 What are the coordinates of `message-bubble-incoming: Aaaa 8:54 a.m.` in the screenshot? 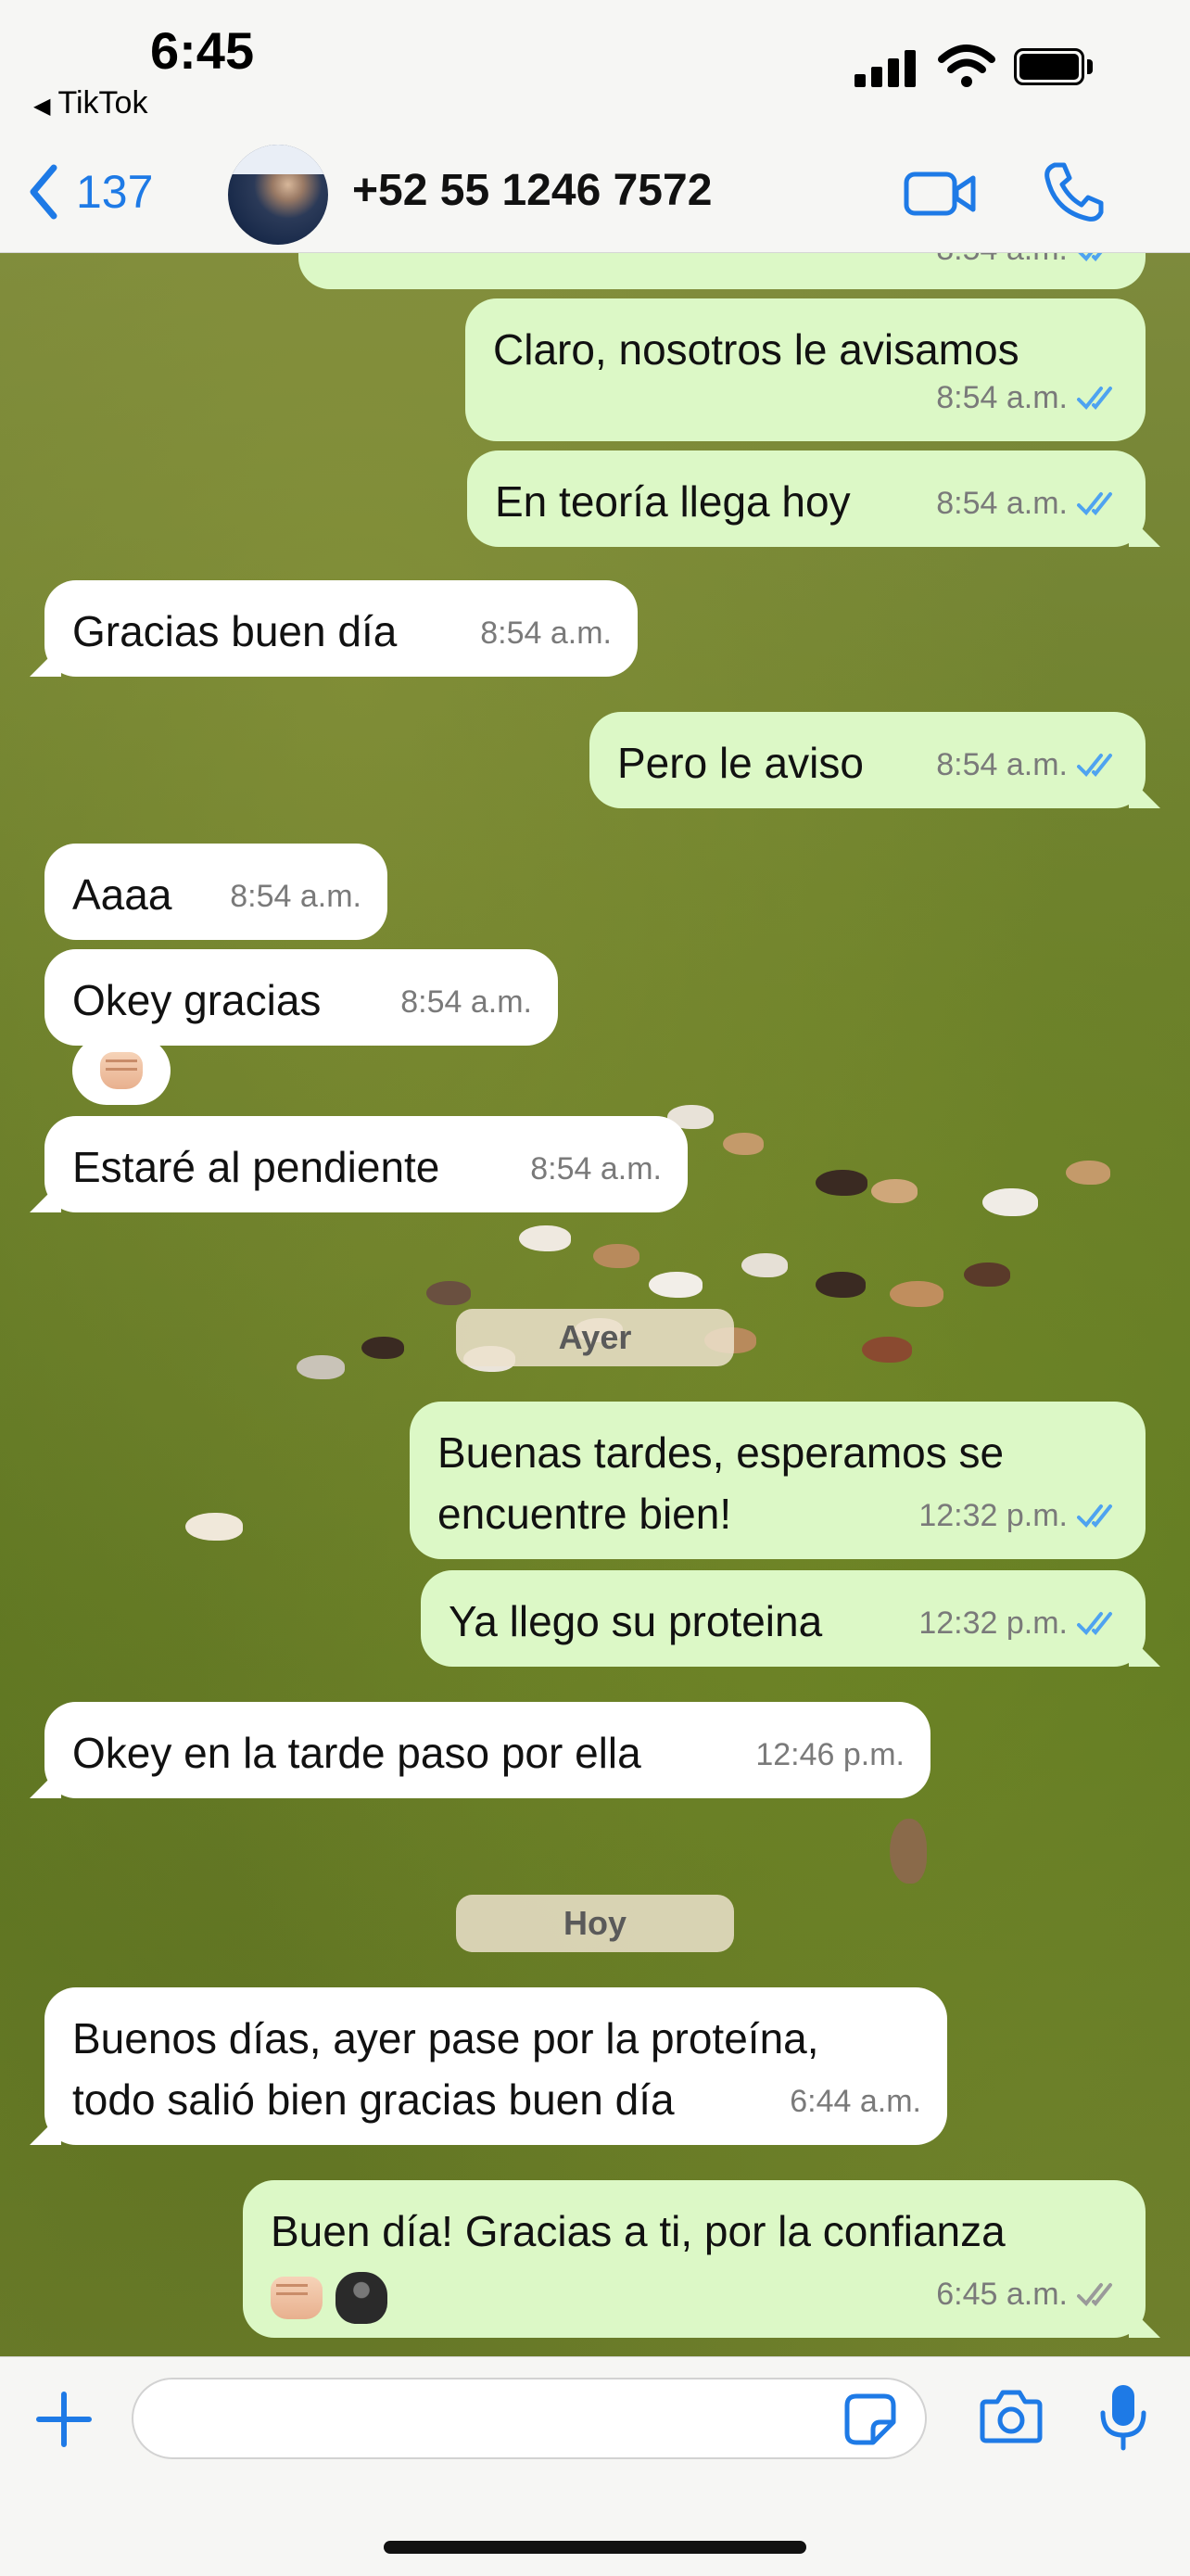 It's located at (215, 892).